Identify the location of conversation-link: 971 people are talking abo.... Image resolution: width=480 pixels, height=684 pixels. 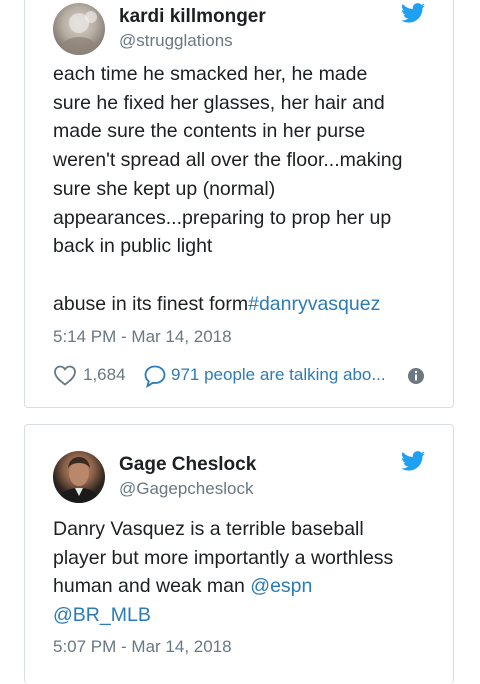
(278, 375).